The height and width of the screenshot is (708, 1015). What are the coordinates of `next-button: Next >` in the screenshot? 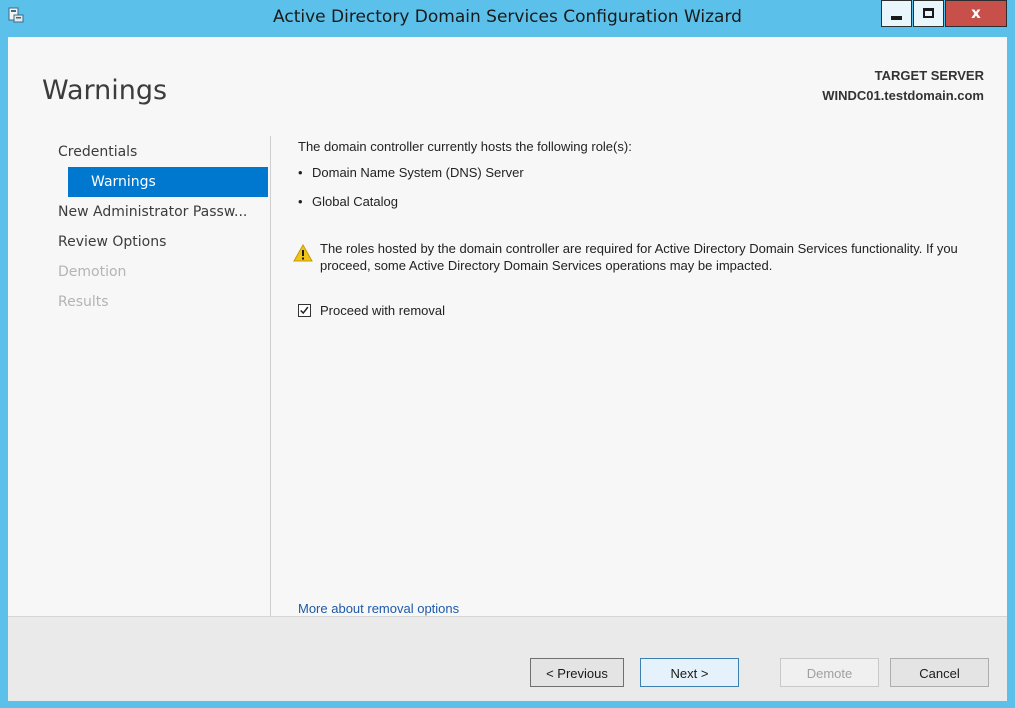 It's located at (689, 672).